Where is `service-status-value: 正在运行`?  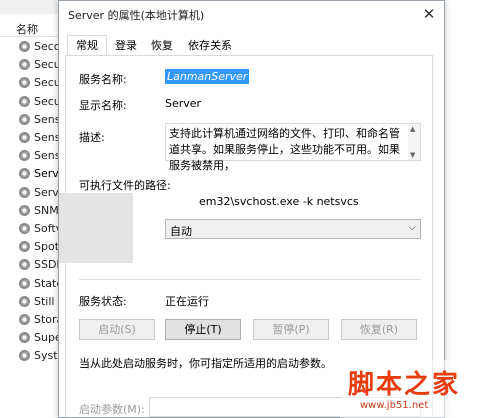
service-status-value: 正在运行 is located at coordinates (187, 301).